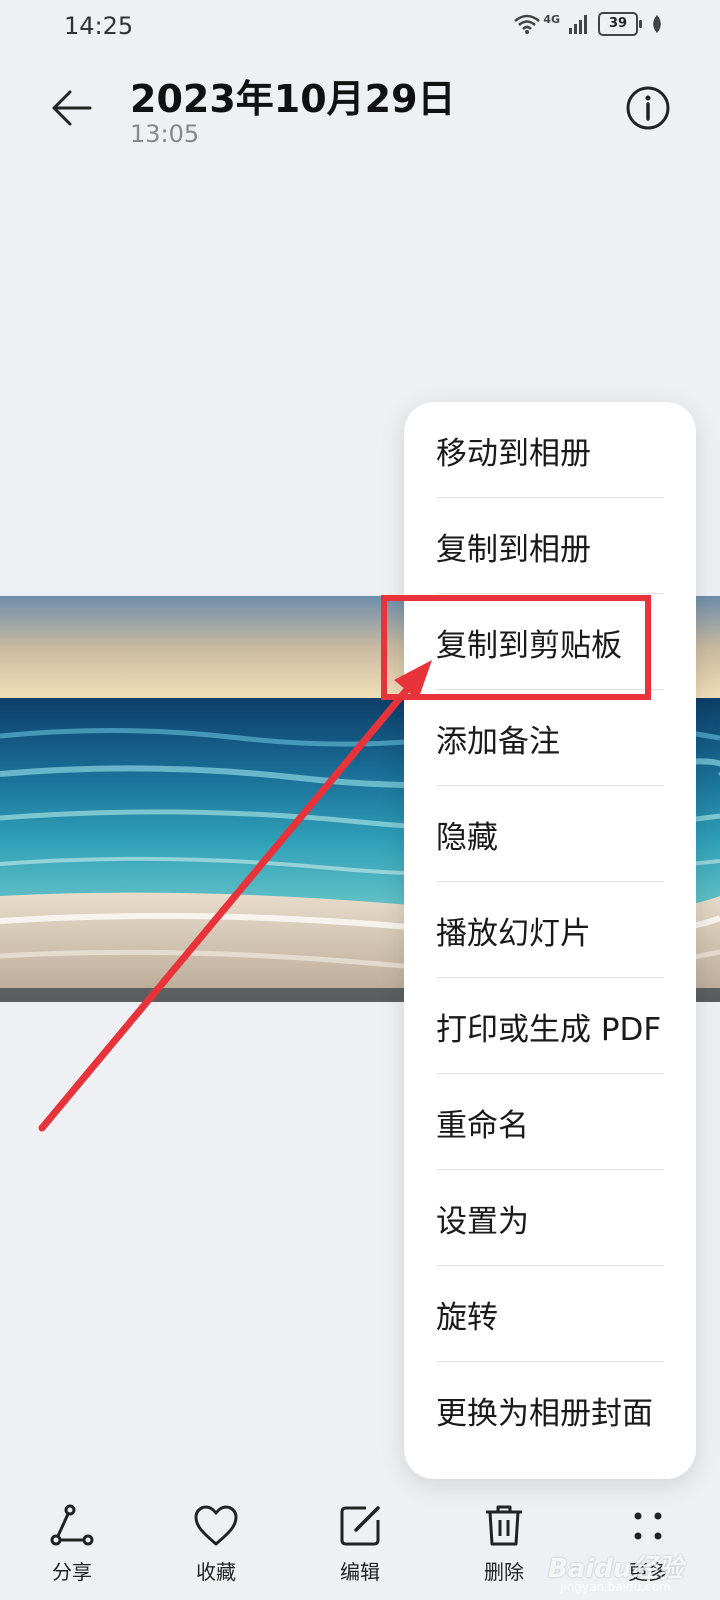 Image resolution: width=720 pixels, height=1600 pixels. Describe the element at coordinates (513, 549) in the screenshot. I see `menu-item-label: 复制到相册` at that location.